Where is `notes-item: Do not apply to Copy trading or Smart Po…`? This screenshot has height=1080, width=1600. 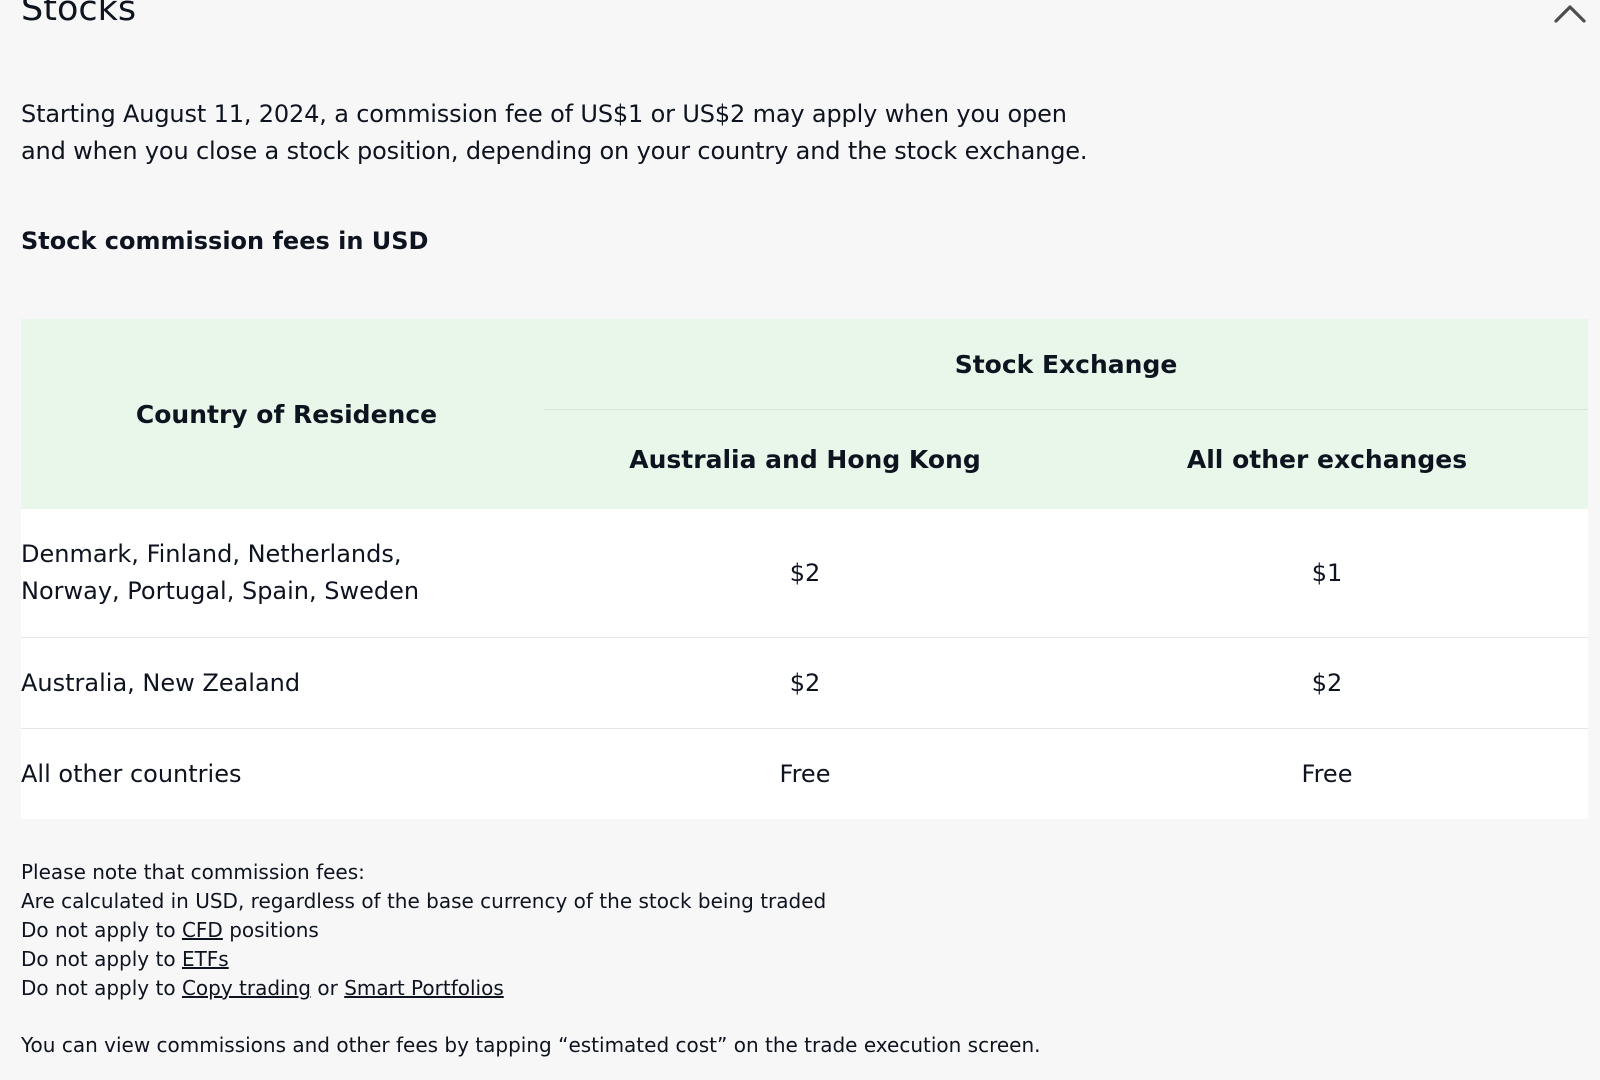
notes-item: Do not apply to Copy trading or Smart Po… is located at coordinates (423, 988).